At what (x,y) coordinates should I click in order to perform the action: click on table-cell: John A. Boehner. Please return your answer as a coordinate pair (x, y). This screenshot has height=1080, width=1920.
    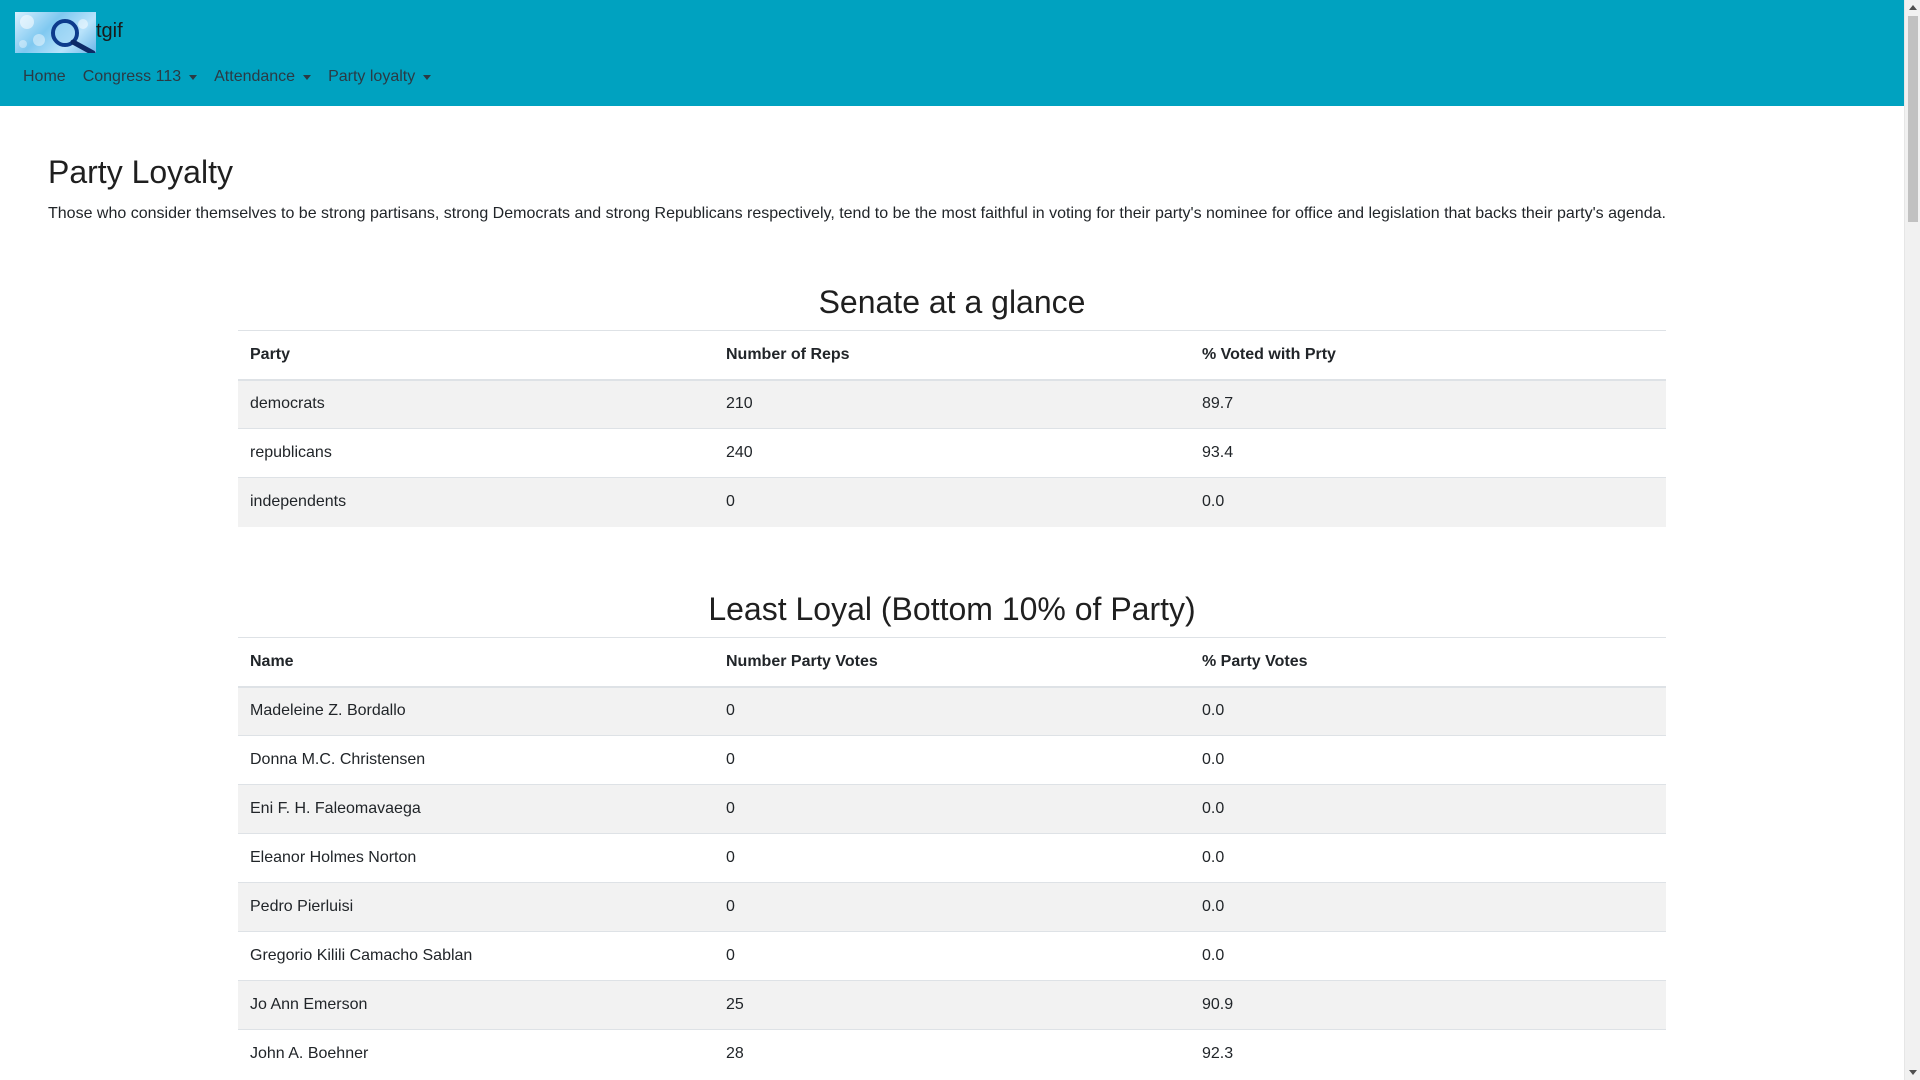
    Looking at the image, I should click on (476, 1054).